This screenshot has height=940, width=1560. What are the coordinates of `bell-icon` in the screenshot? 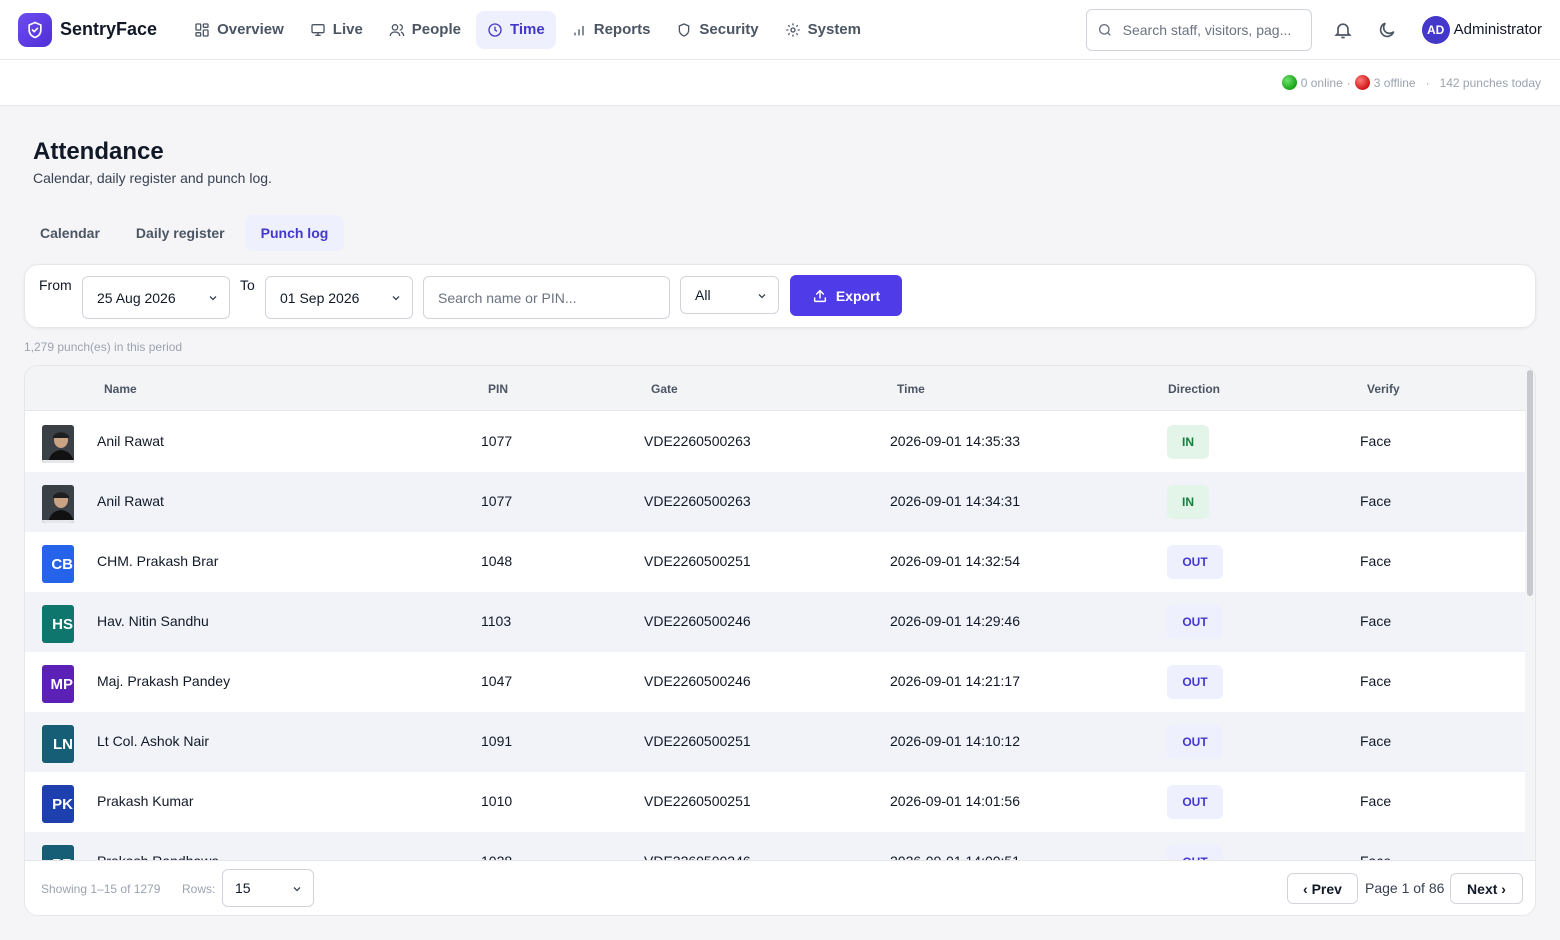 It's located at (1342, 30).